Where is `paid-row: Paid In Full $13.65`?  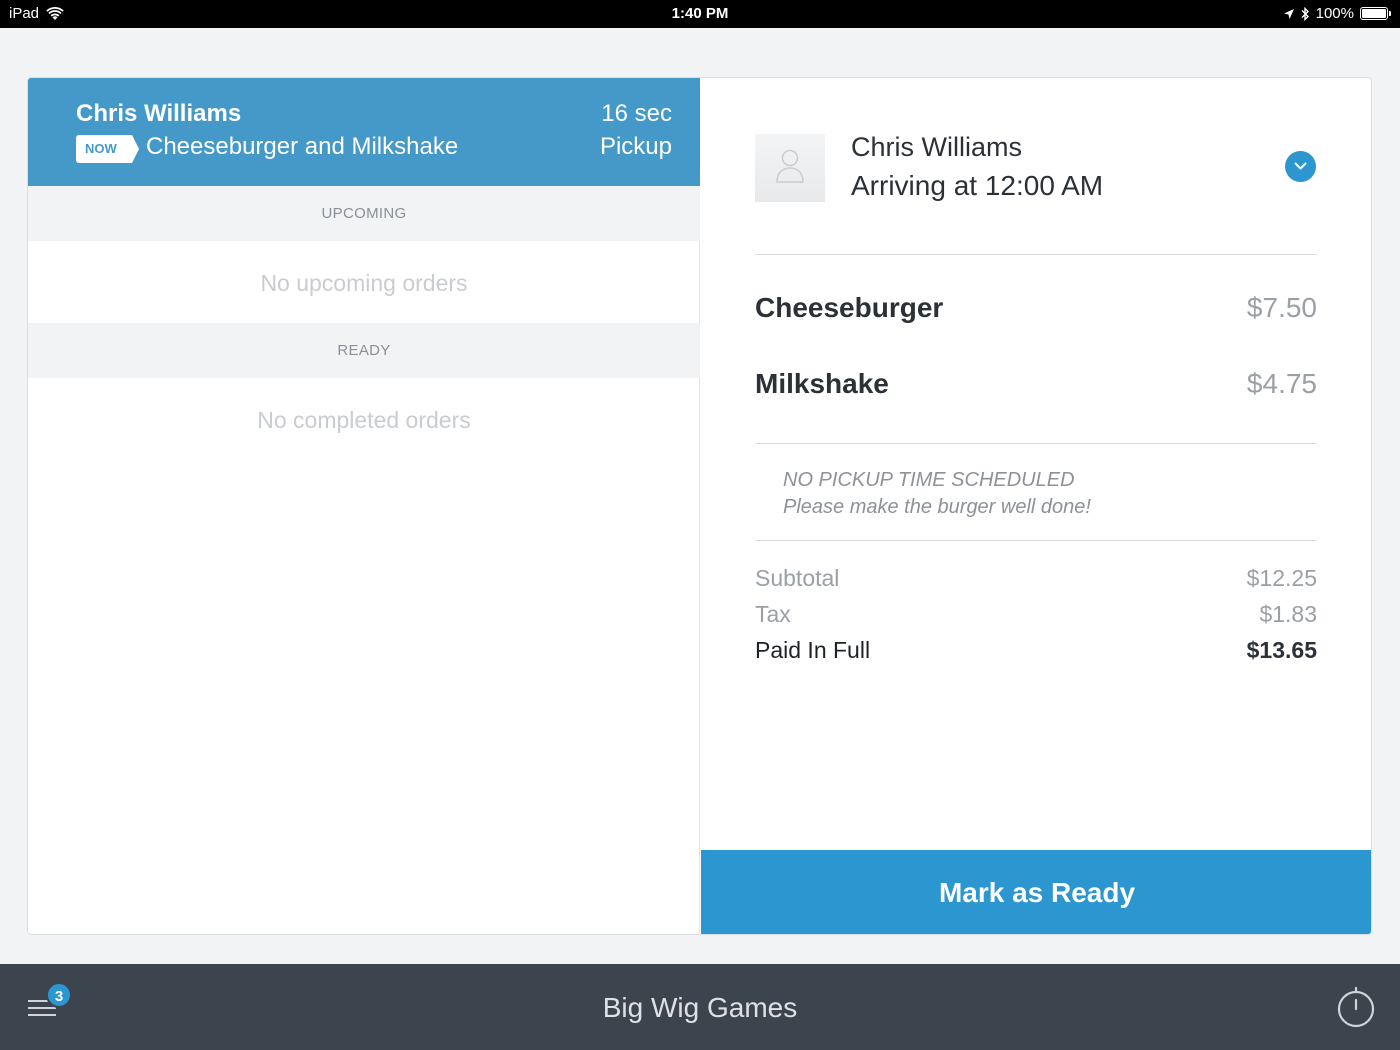 paid-row: Paid In Full $13.65 is located at coordinates (1036, 652).